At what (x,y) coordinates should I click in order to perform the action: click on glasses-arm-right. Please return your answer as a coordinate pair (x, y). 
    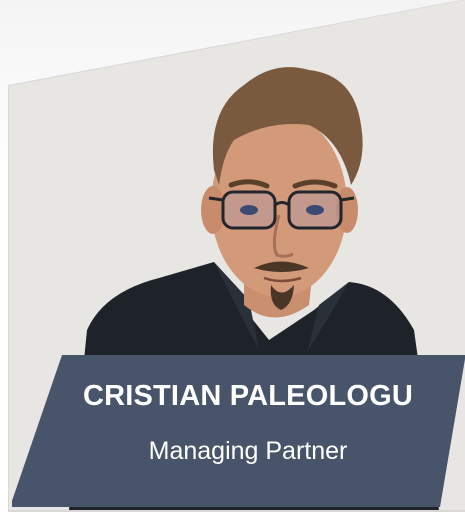
    Looking at the image, I should click on (347, 199).